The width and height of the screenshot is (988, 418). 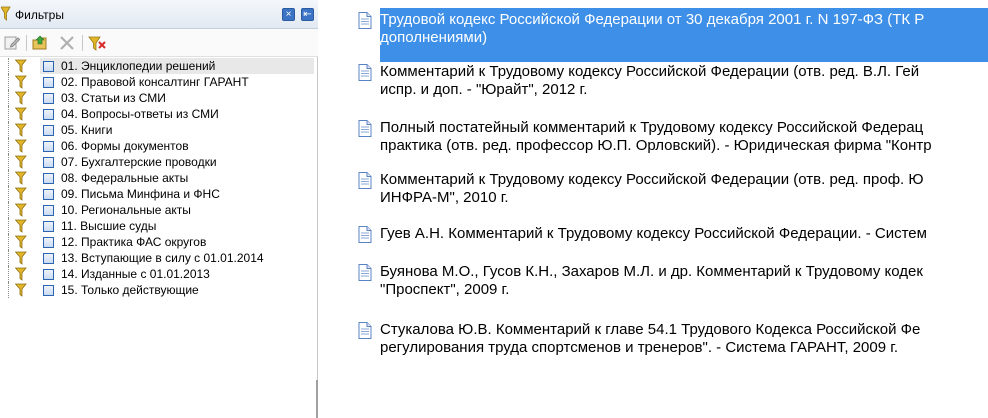 I want to click on filter-label: 12. Практика ФАС округов, so click(x=134, y=242).